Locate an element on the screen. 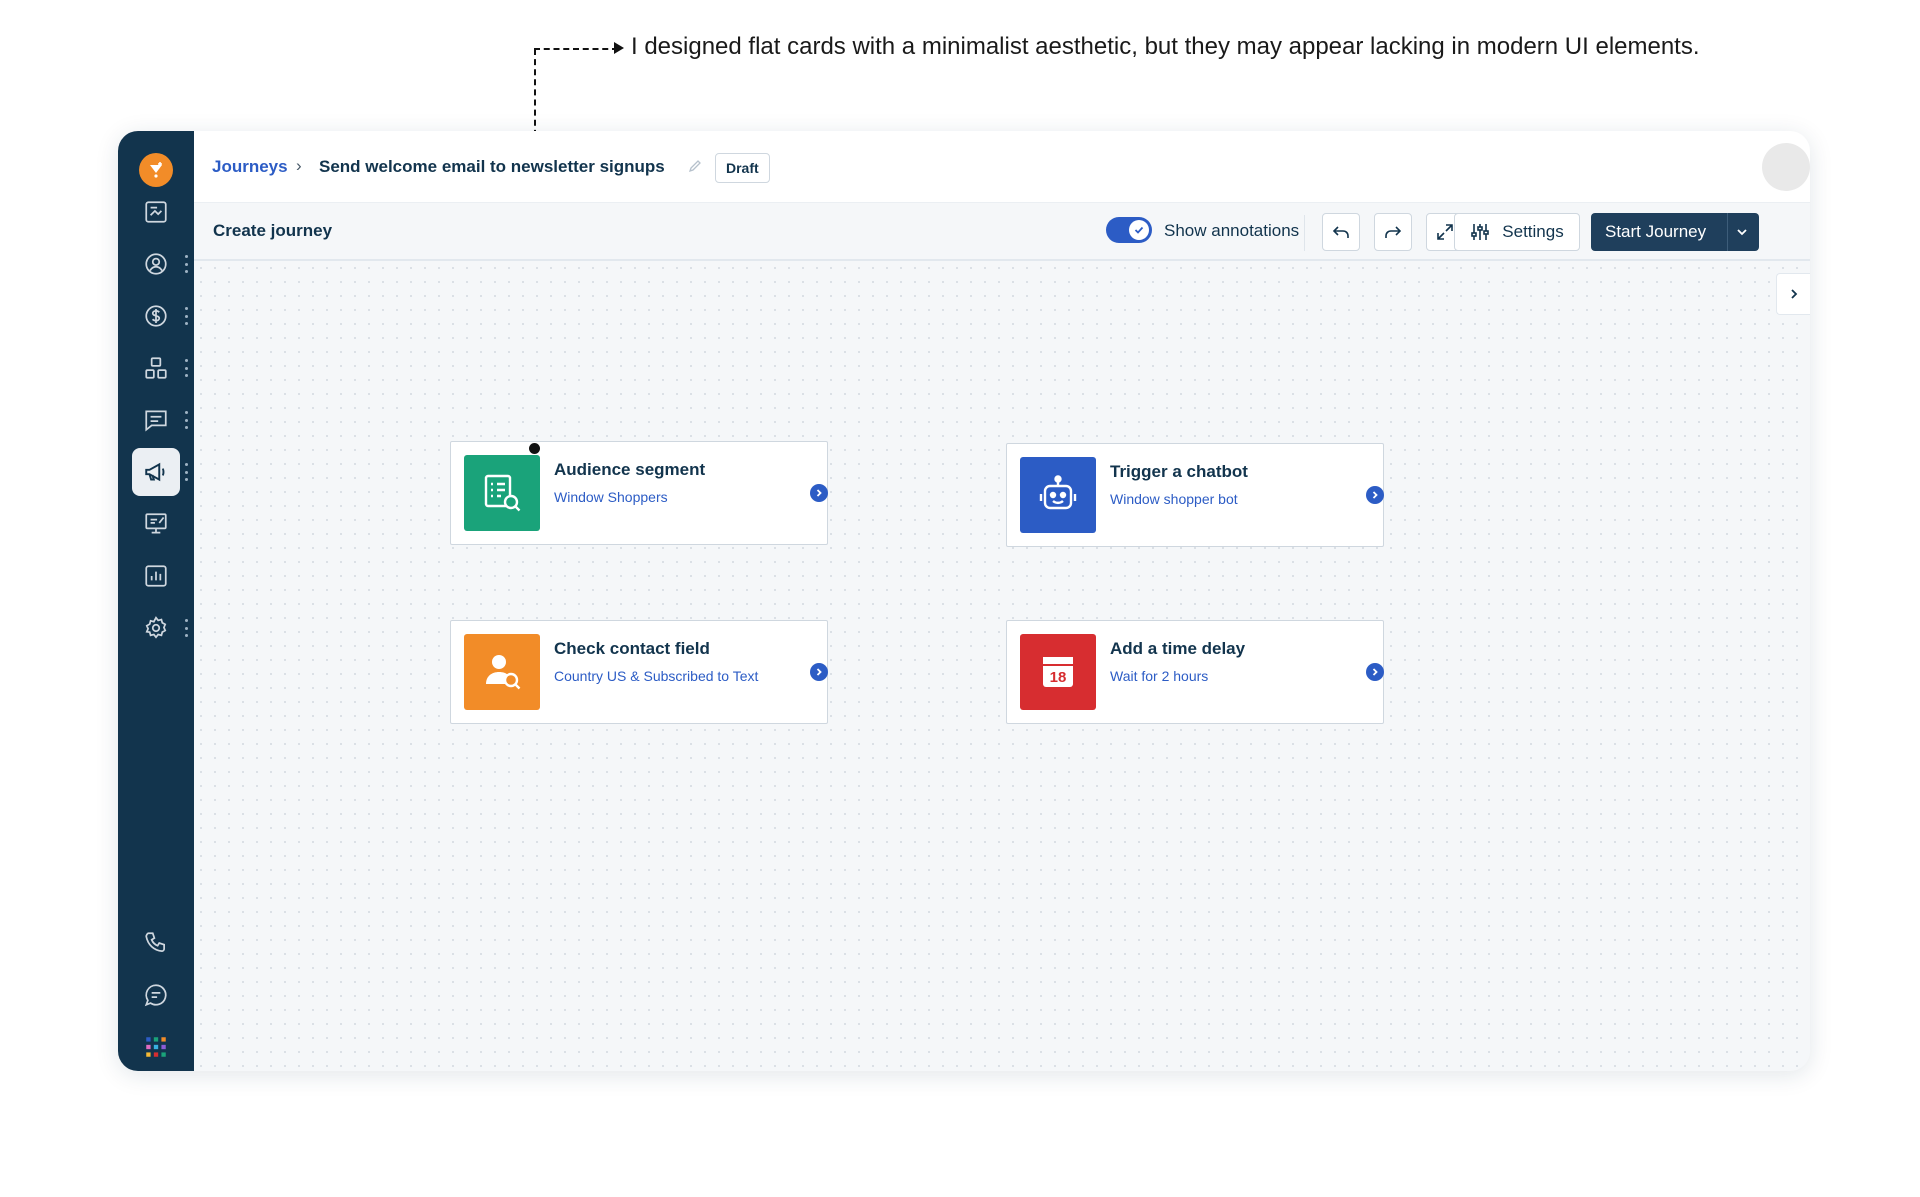  show-annotations-label: Show annotations is located at coordinates (1232, 230).